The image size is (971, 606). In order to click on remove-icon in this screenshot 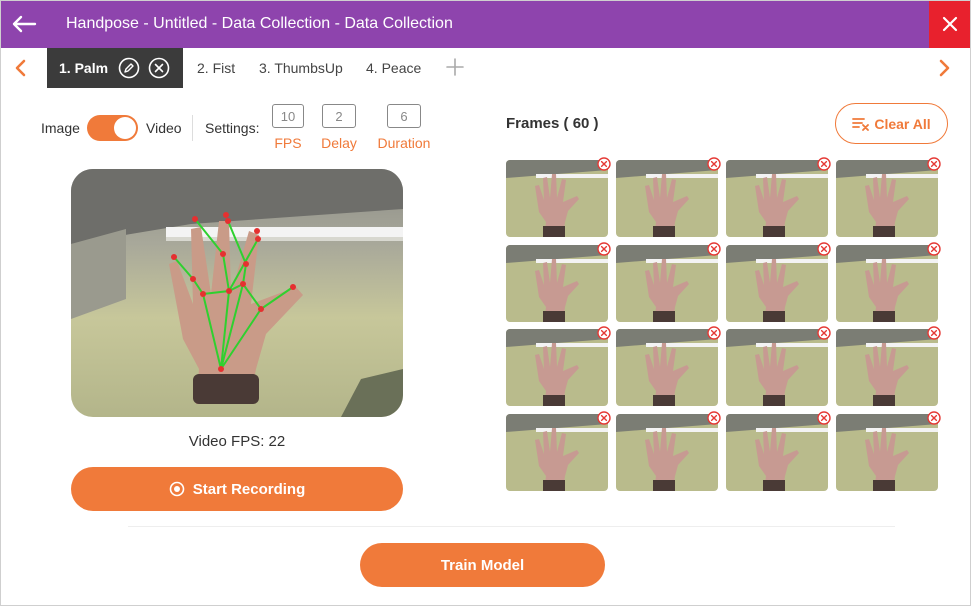, I will do `click(159, 68)`.